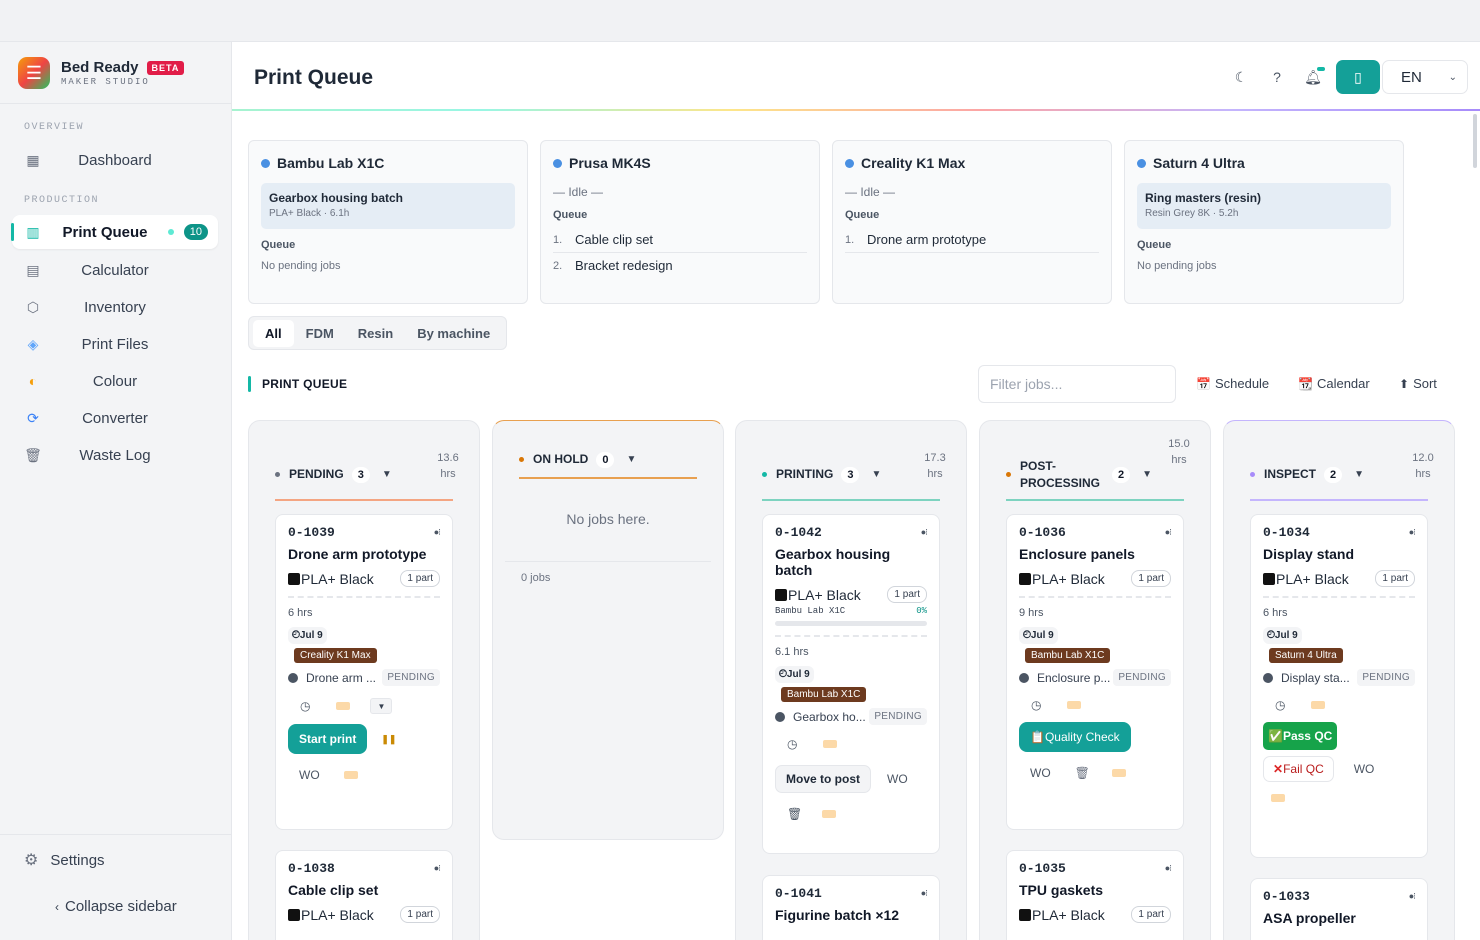 The height and width of the screenshot is (940, 1480). What do you see at coordinates (1339, 909) in the screenshot?
I see `job-card: 0-1033 ●⁝ ASA propeller` at bounding box center [1339, 909].